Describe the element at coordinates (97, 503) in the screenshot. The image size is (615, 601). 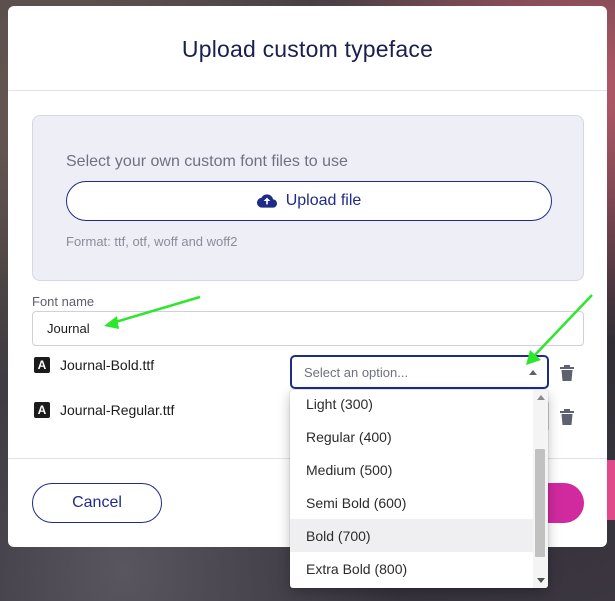
I see `cancel-button: Cancel` at that location.